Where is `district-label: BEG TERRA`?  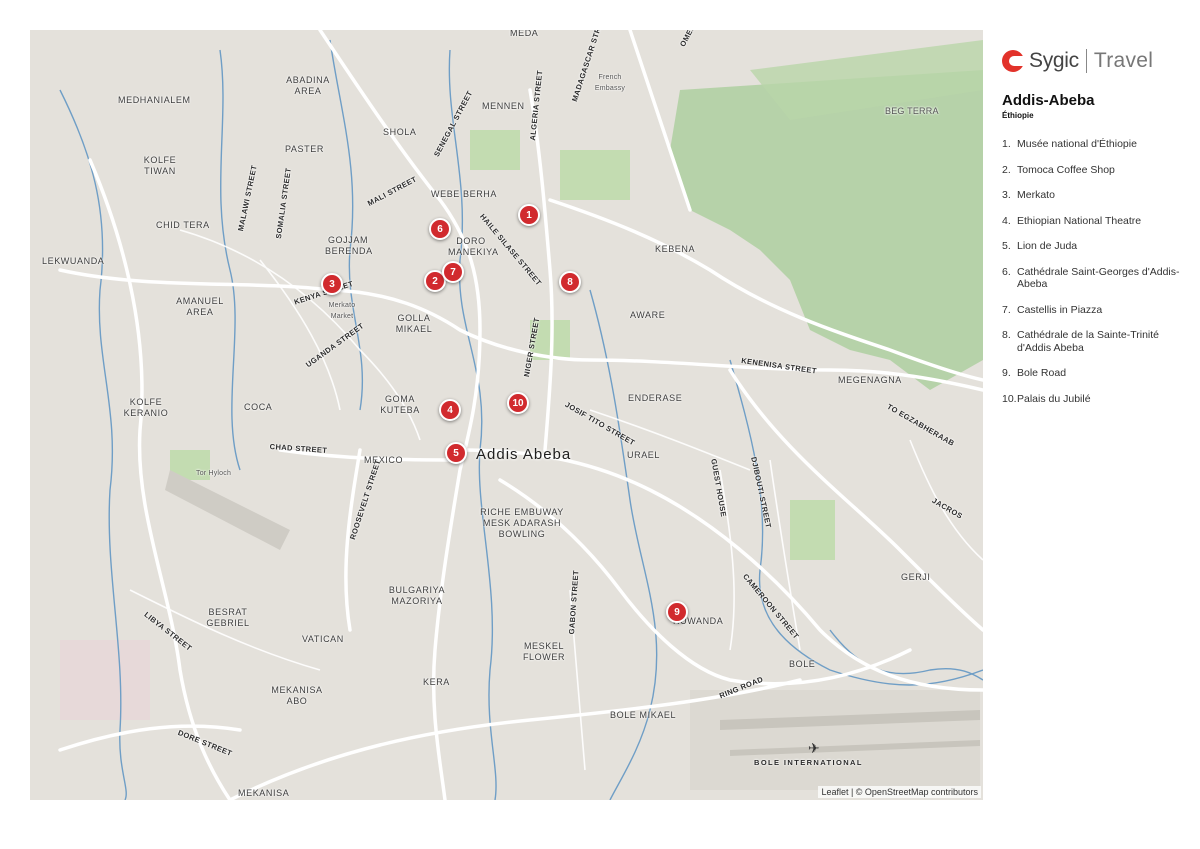
district-label: BEG TERRA is located at coordinates (912, 111).